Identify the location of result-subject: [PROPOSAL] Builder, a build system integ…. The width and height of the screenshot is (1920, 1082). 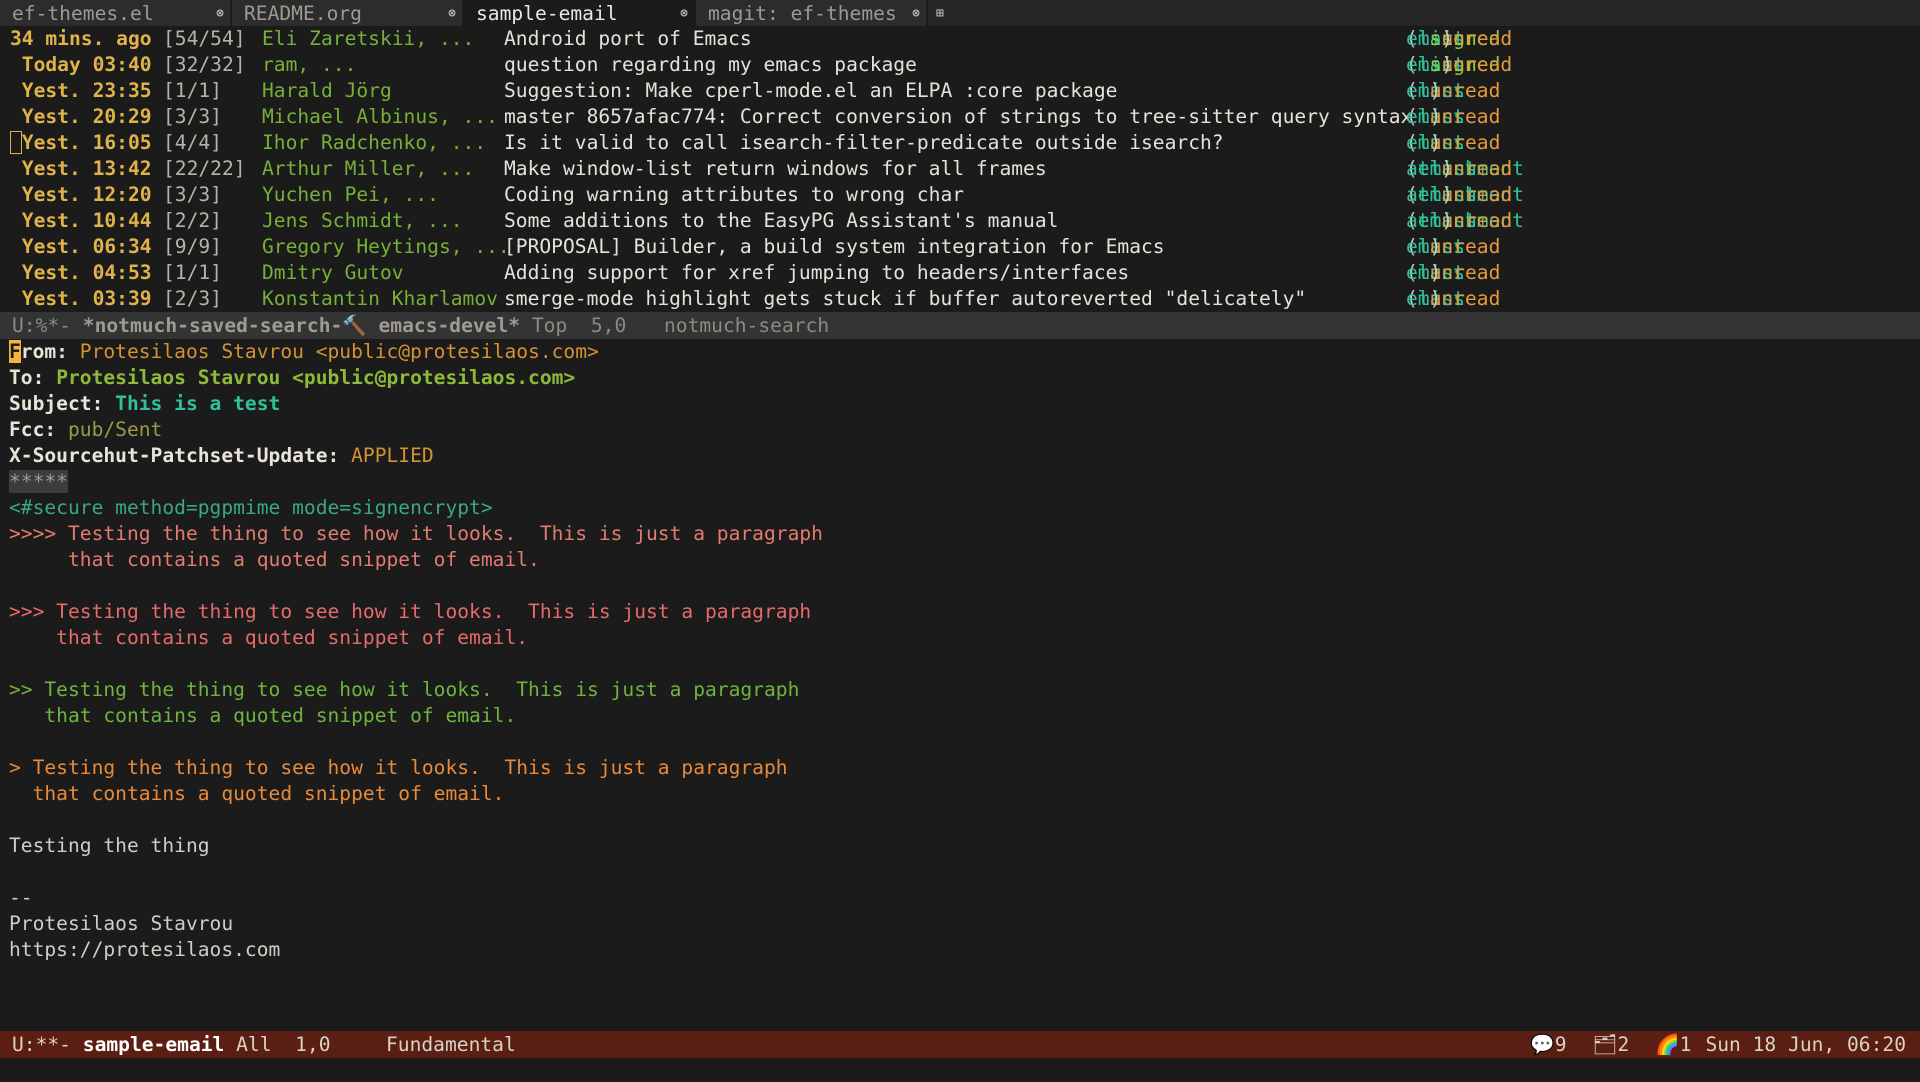
(834, 246).